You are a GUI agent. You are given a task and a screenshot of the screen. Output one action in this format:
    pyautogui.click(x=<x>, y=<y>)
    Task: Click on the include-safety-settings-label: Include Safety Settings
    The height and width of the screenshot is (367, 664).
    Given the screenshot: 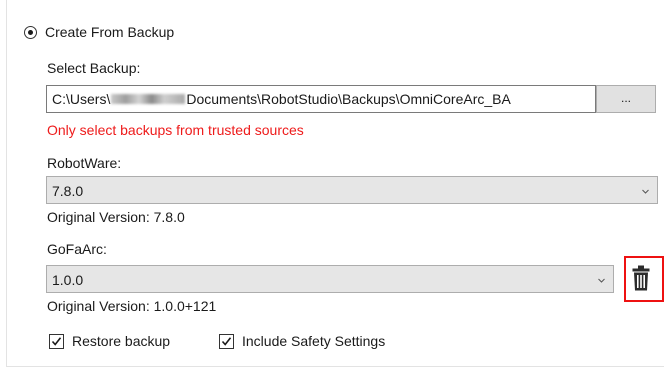 What is the action you would take?
    pyautogui.click(x=313, y=341)
    